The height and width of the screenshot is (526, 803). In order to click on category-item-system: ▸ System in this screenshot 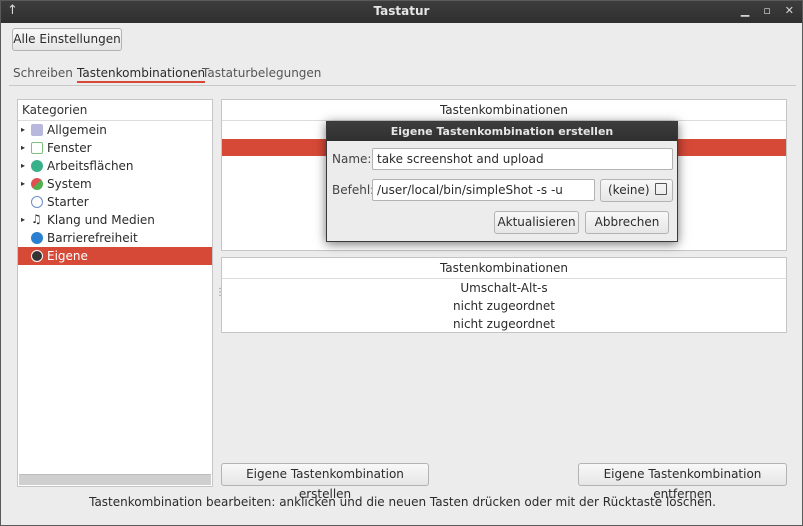, I will do `click(115, 184)`.